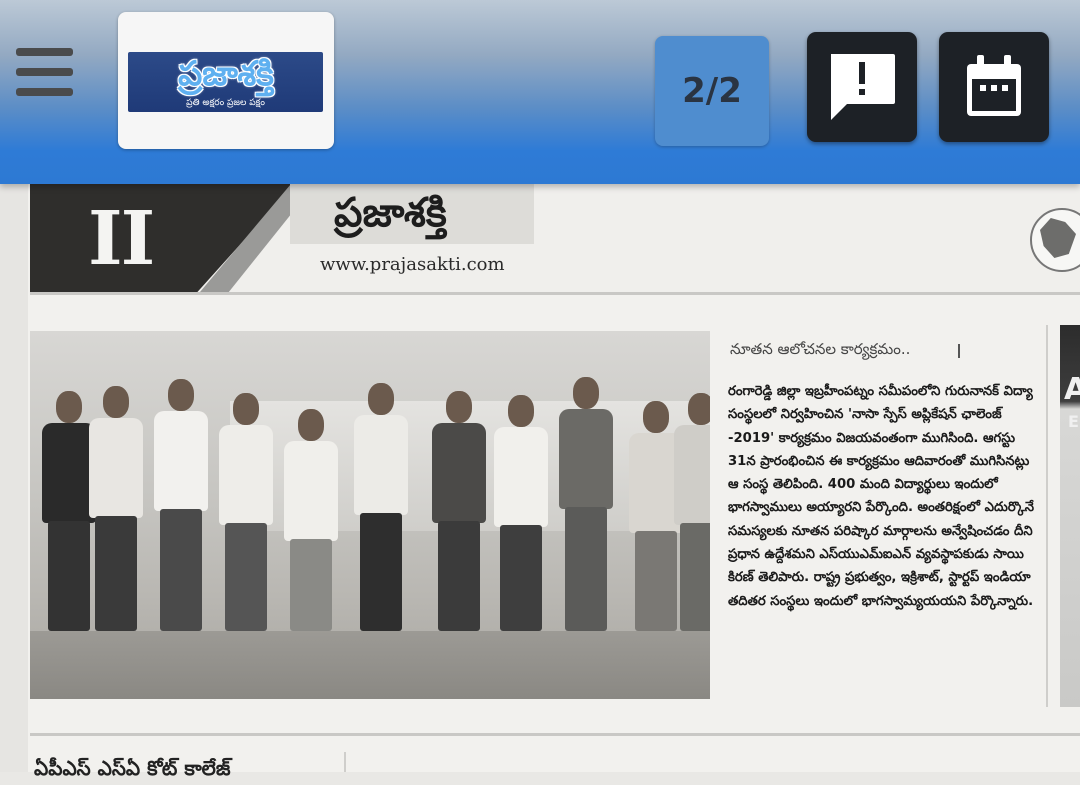  I want to click on kicker-separator, so click(959, 351).